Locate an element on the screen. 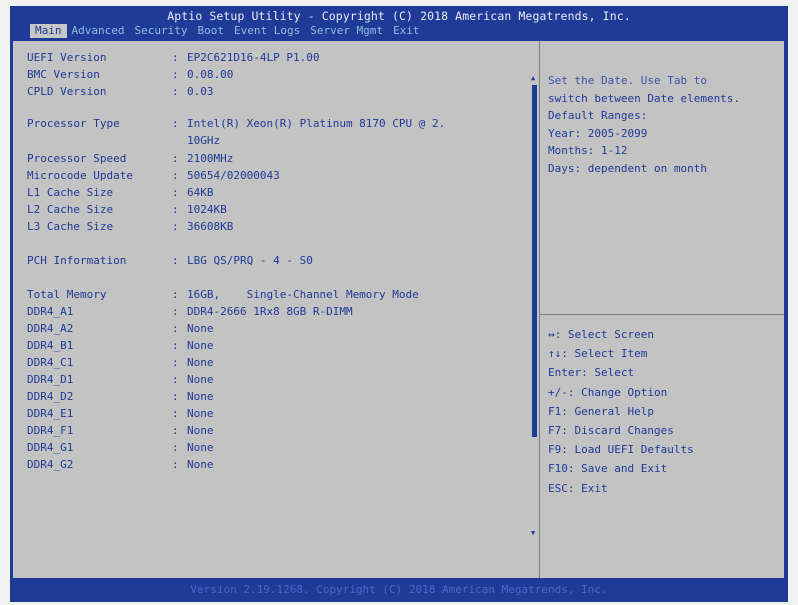 The image size is (798, 605). info-row: PCH Information: LBG QS/PRQ - 4 - S0 is located at coordinates (270, 262).